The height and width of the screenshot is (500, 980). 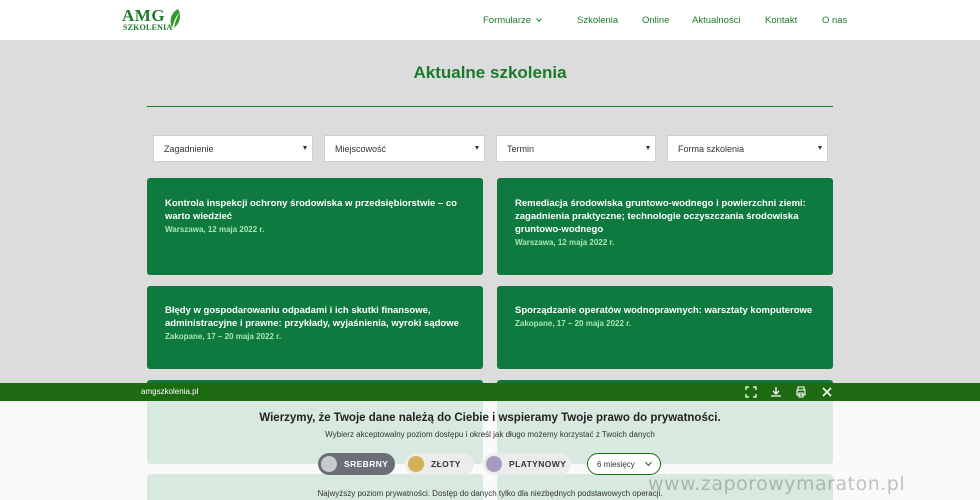 I want to click on nav-online: Online, so click(x=655, y=20).